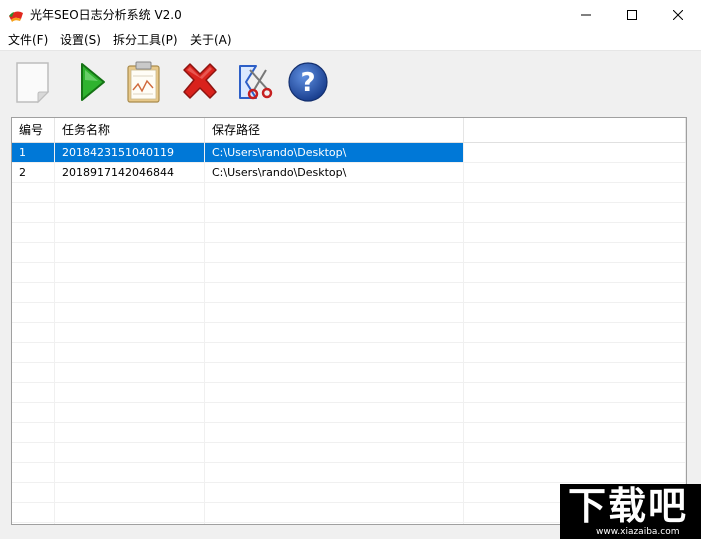 This screenshot has width=701, height=539. What do you see at coordinates (334, 172) in the screenshot?
I see `cell-save-path: C:\Users\rando\Desktop\` at bounding box center [334, 172].